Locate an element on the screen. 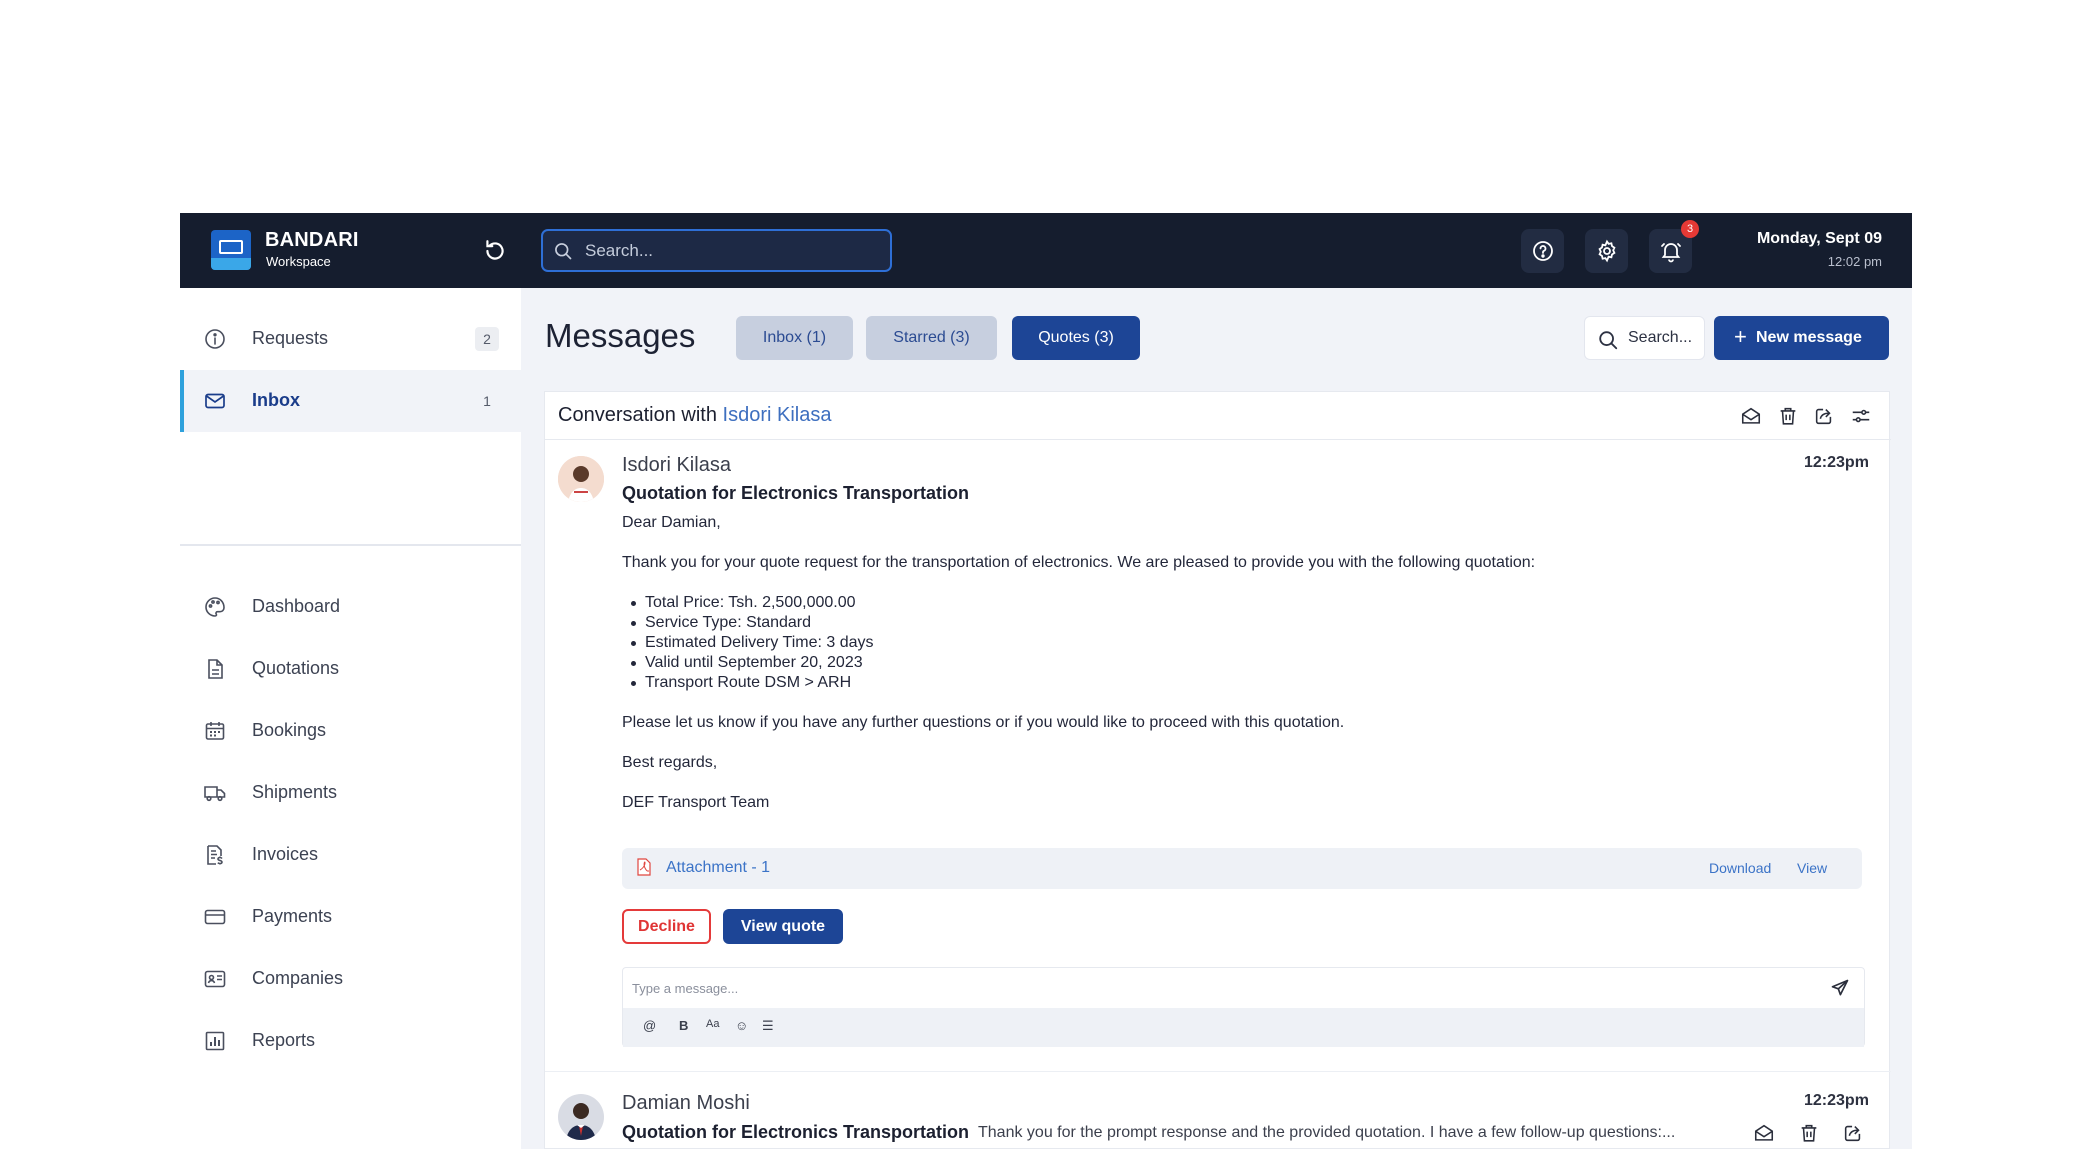 This screenshot has height=1149, width=2085. mention-icon: @ is located at coordinates (649, 1025).